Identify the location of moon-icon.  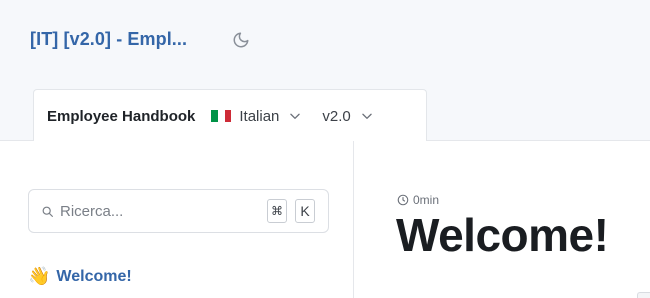
(241, 40).